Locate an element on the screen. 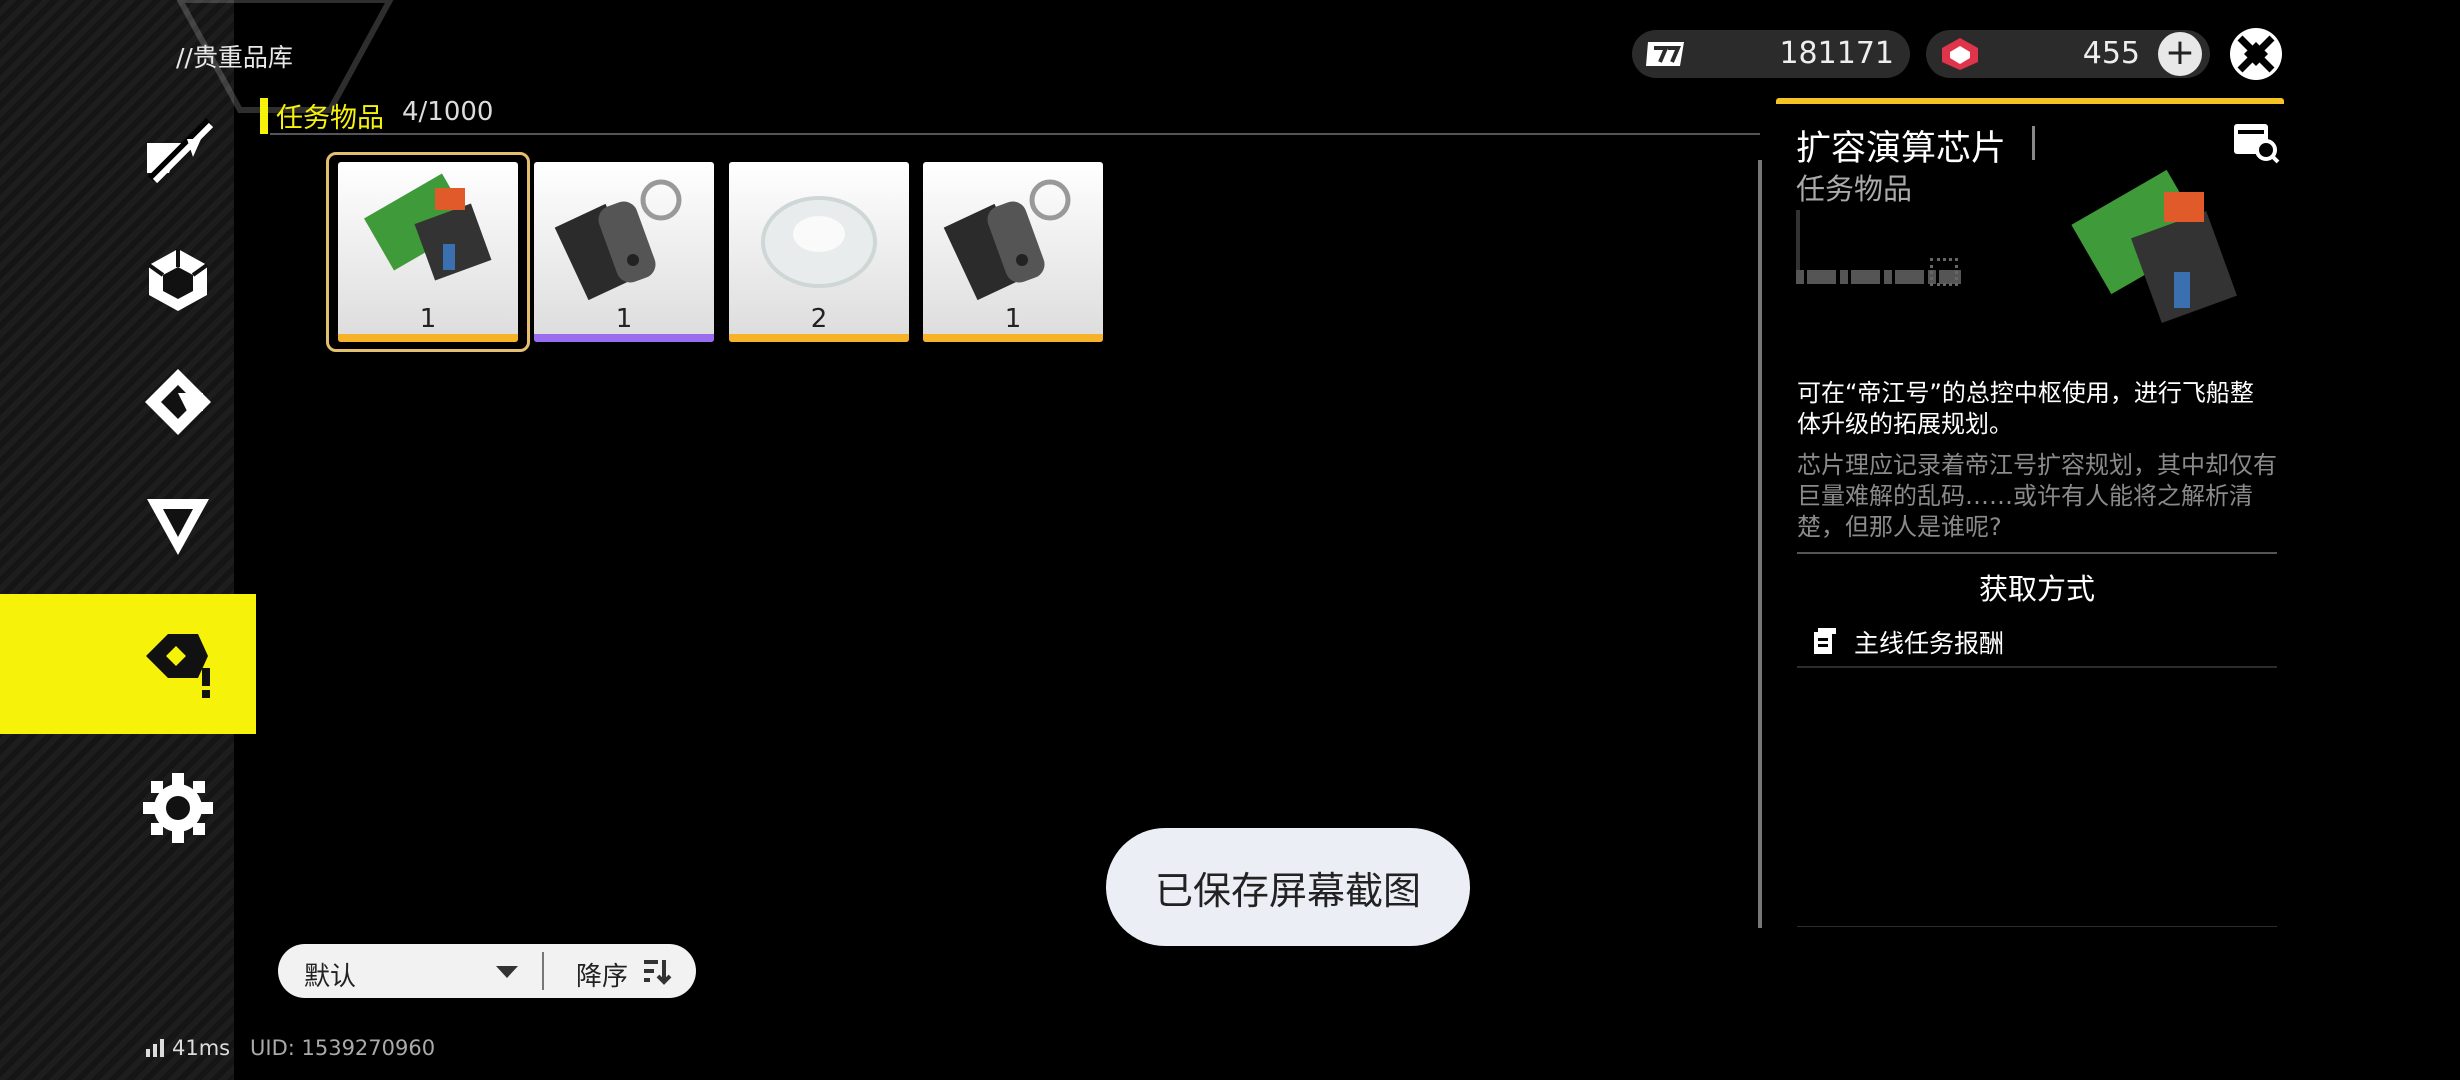 The height and width of the screenshot is (1080, 2460). stylus-icon is located at coordinates (180, 151).